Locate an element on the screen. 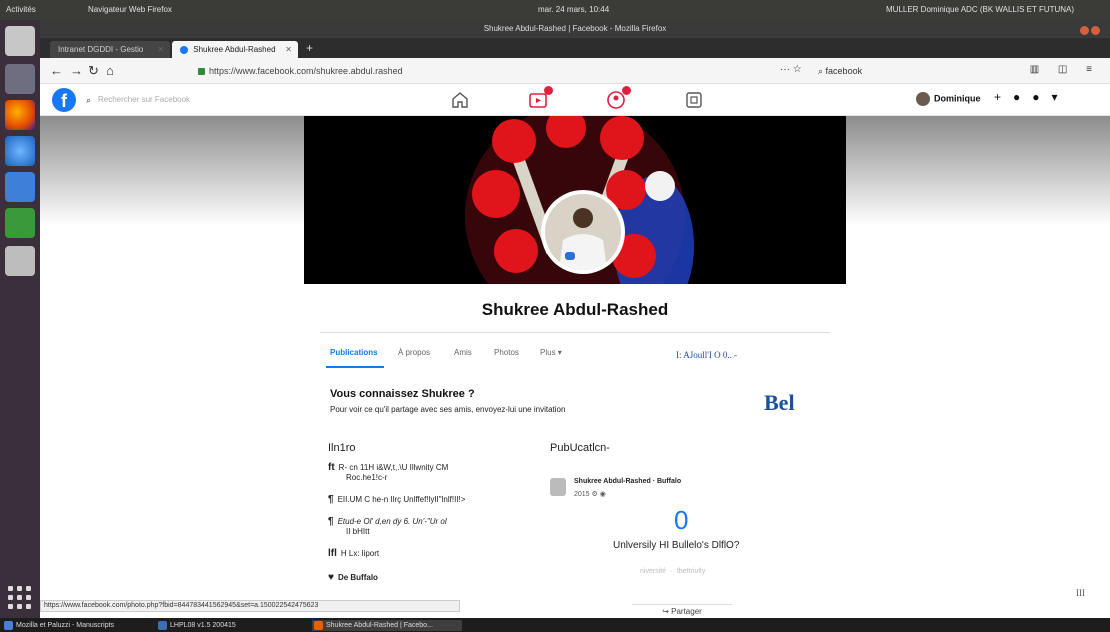 The image size is (1110, 632). corner-mark: III is located at coordinates (1080, 593).